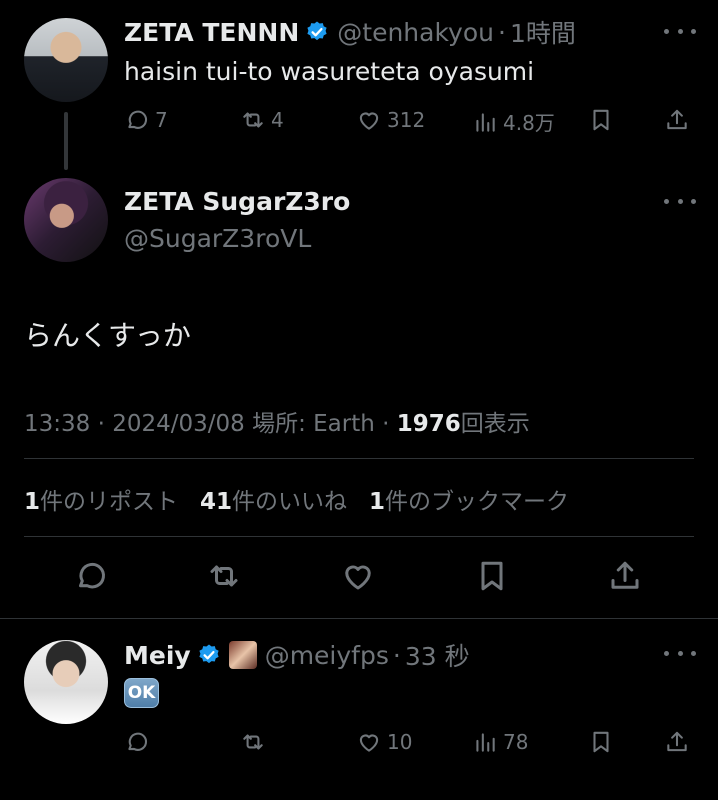  I want to click on reposts-stat-label: 件のリポスト, so click(109, 502).